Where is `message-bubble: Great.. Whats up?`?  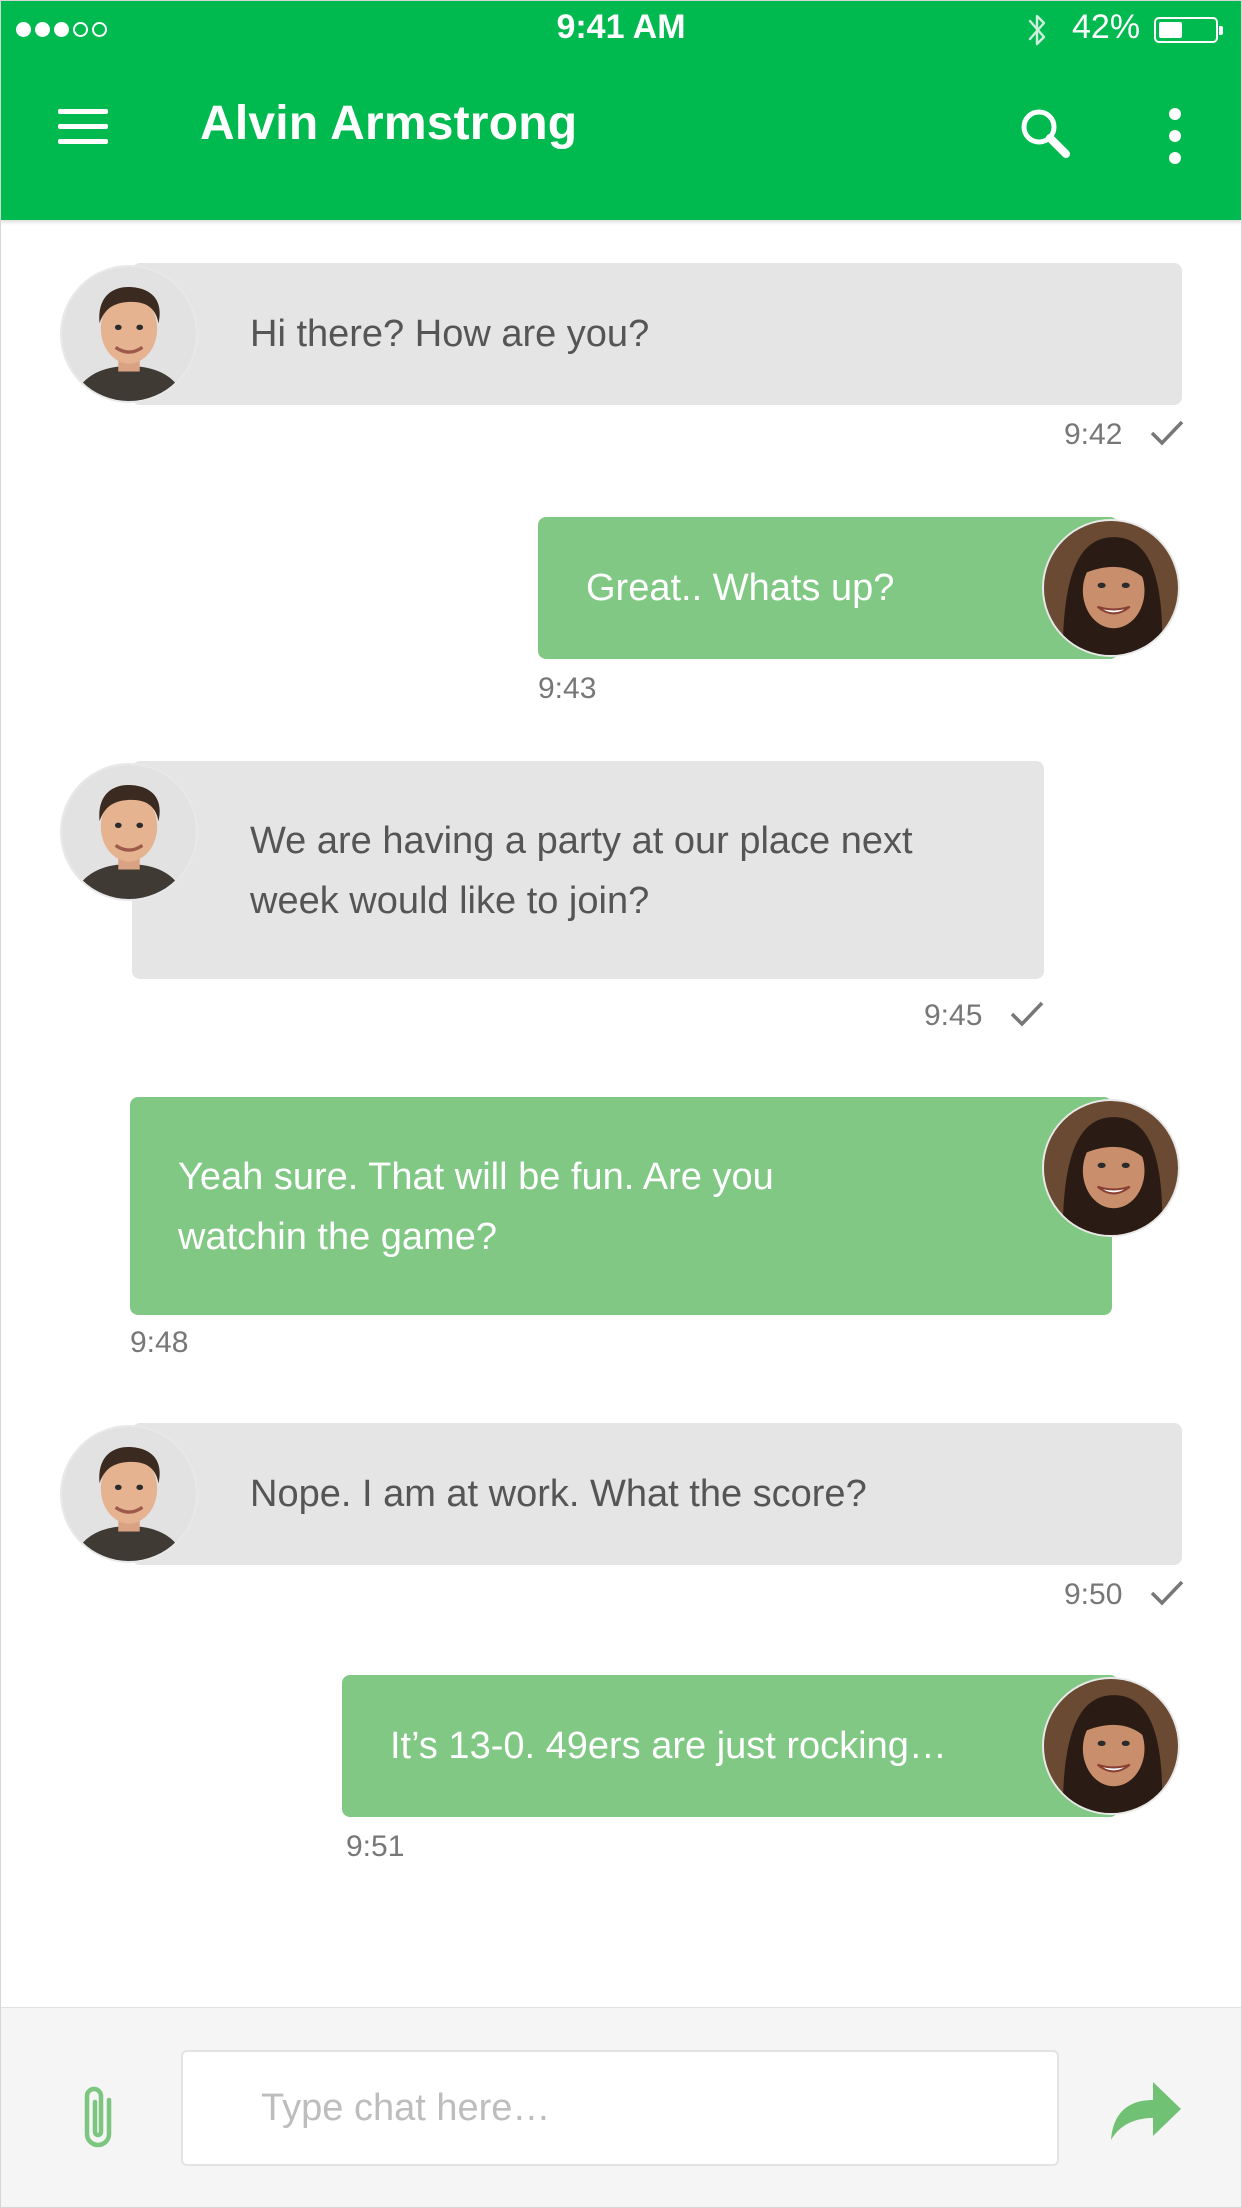 message-bubble: Great.. Whats up? is located at coordinates (828, 588).